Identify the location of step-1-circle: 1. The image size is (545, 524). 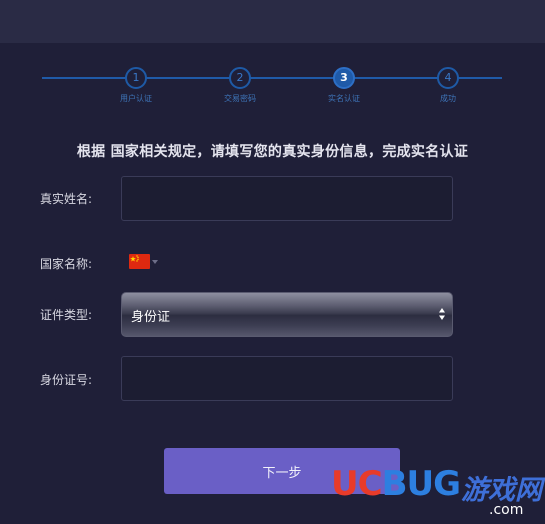
(136, 78).